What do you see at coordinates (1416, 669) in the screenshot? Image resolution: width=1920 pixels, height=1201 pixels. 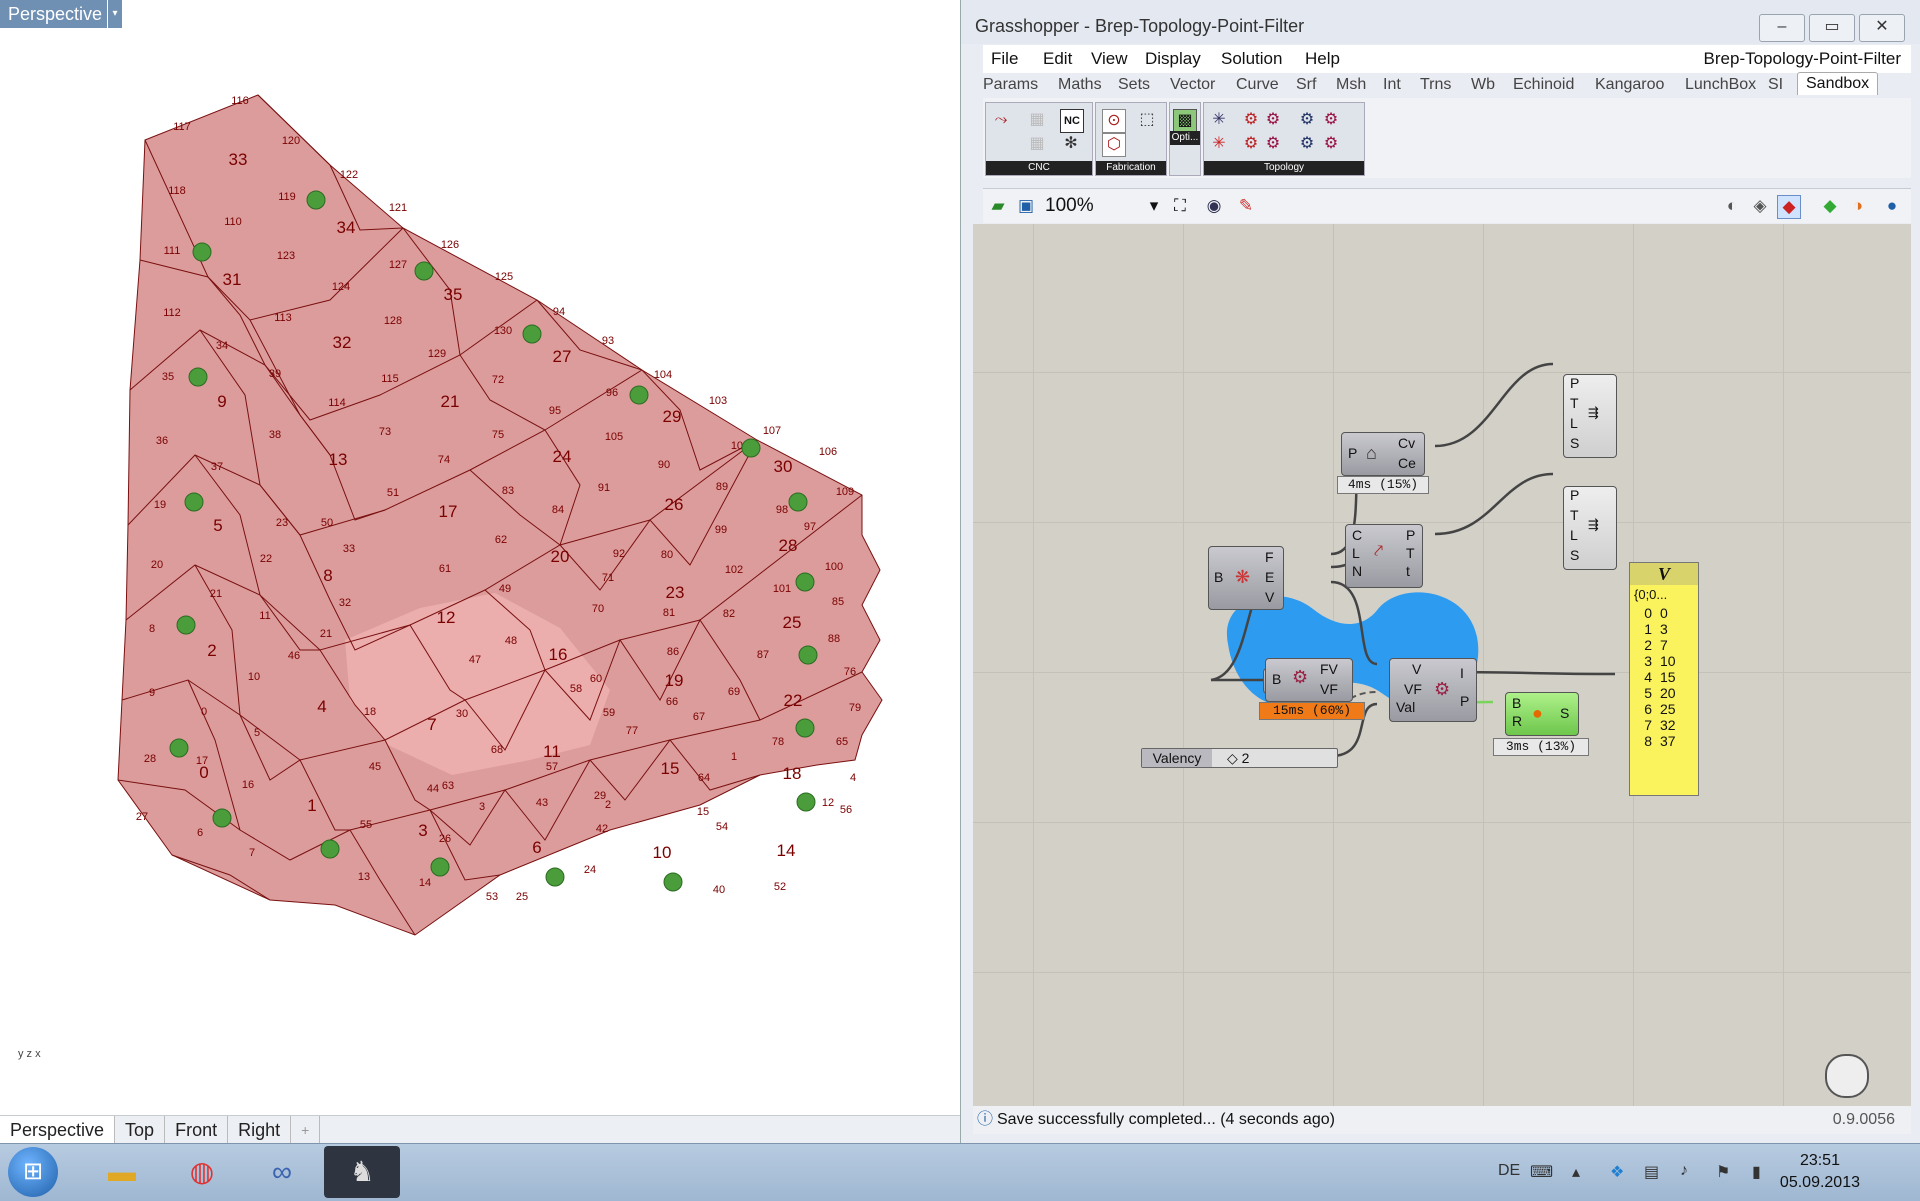 I see `input-v: V` at bounding box center [1416, 669].